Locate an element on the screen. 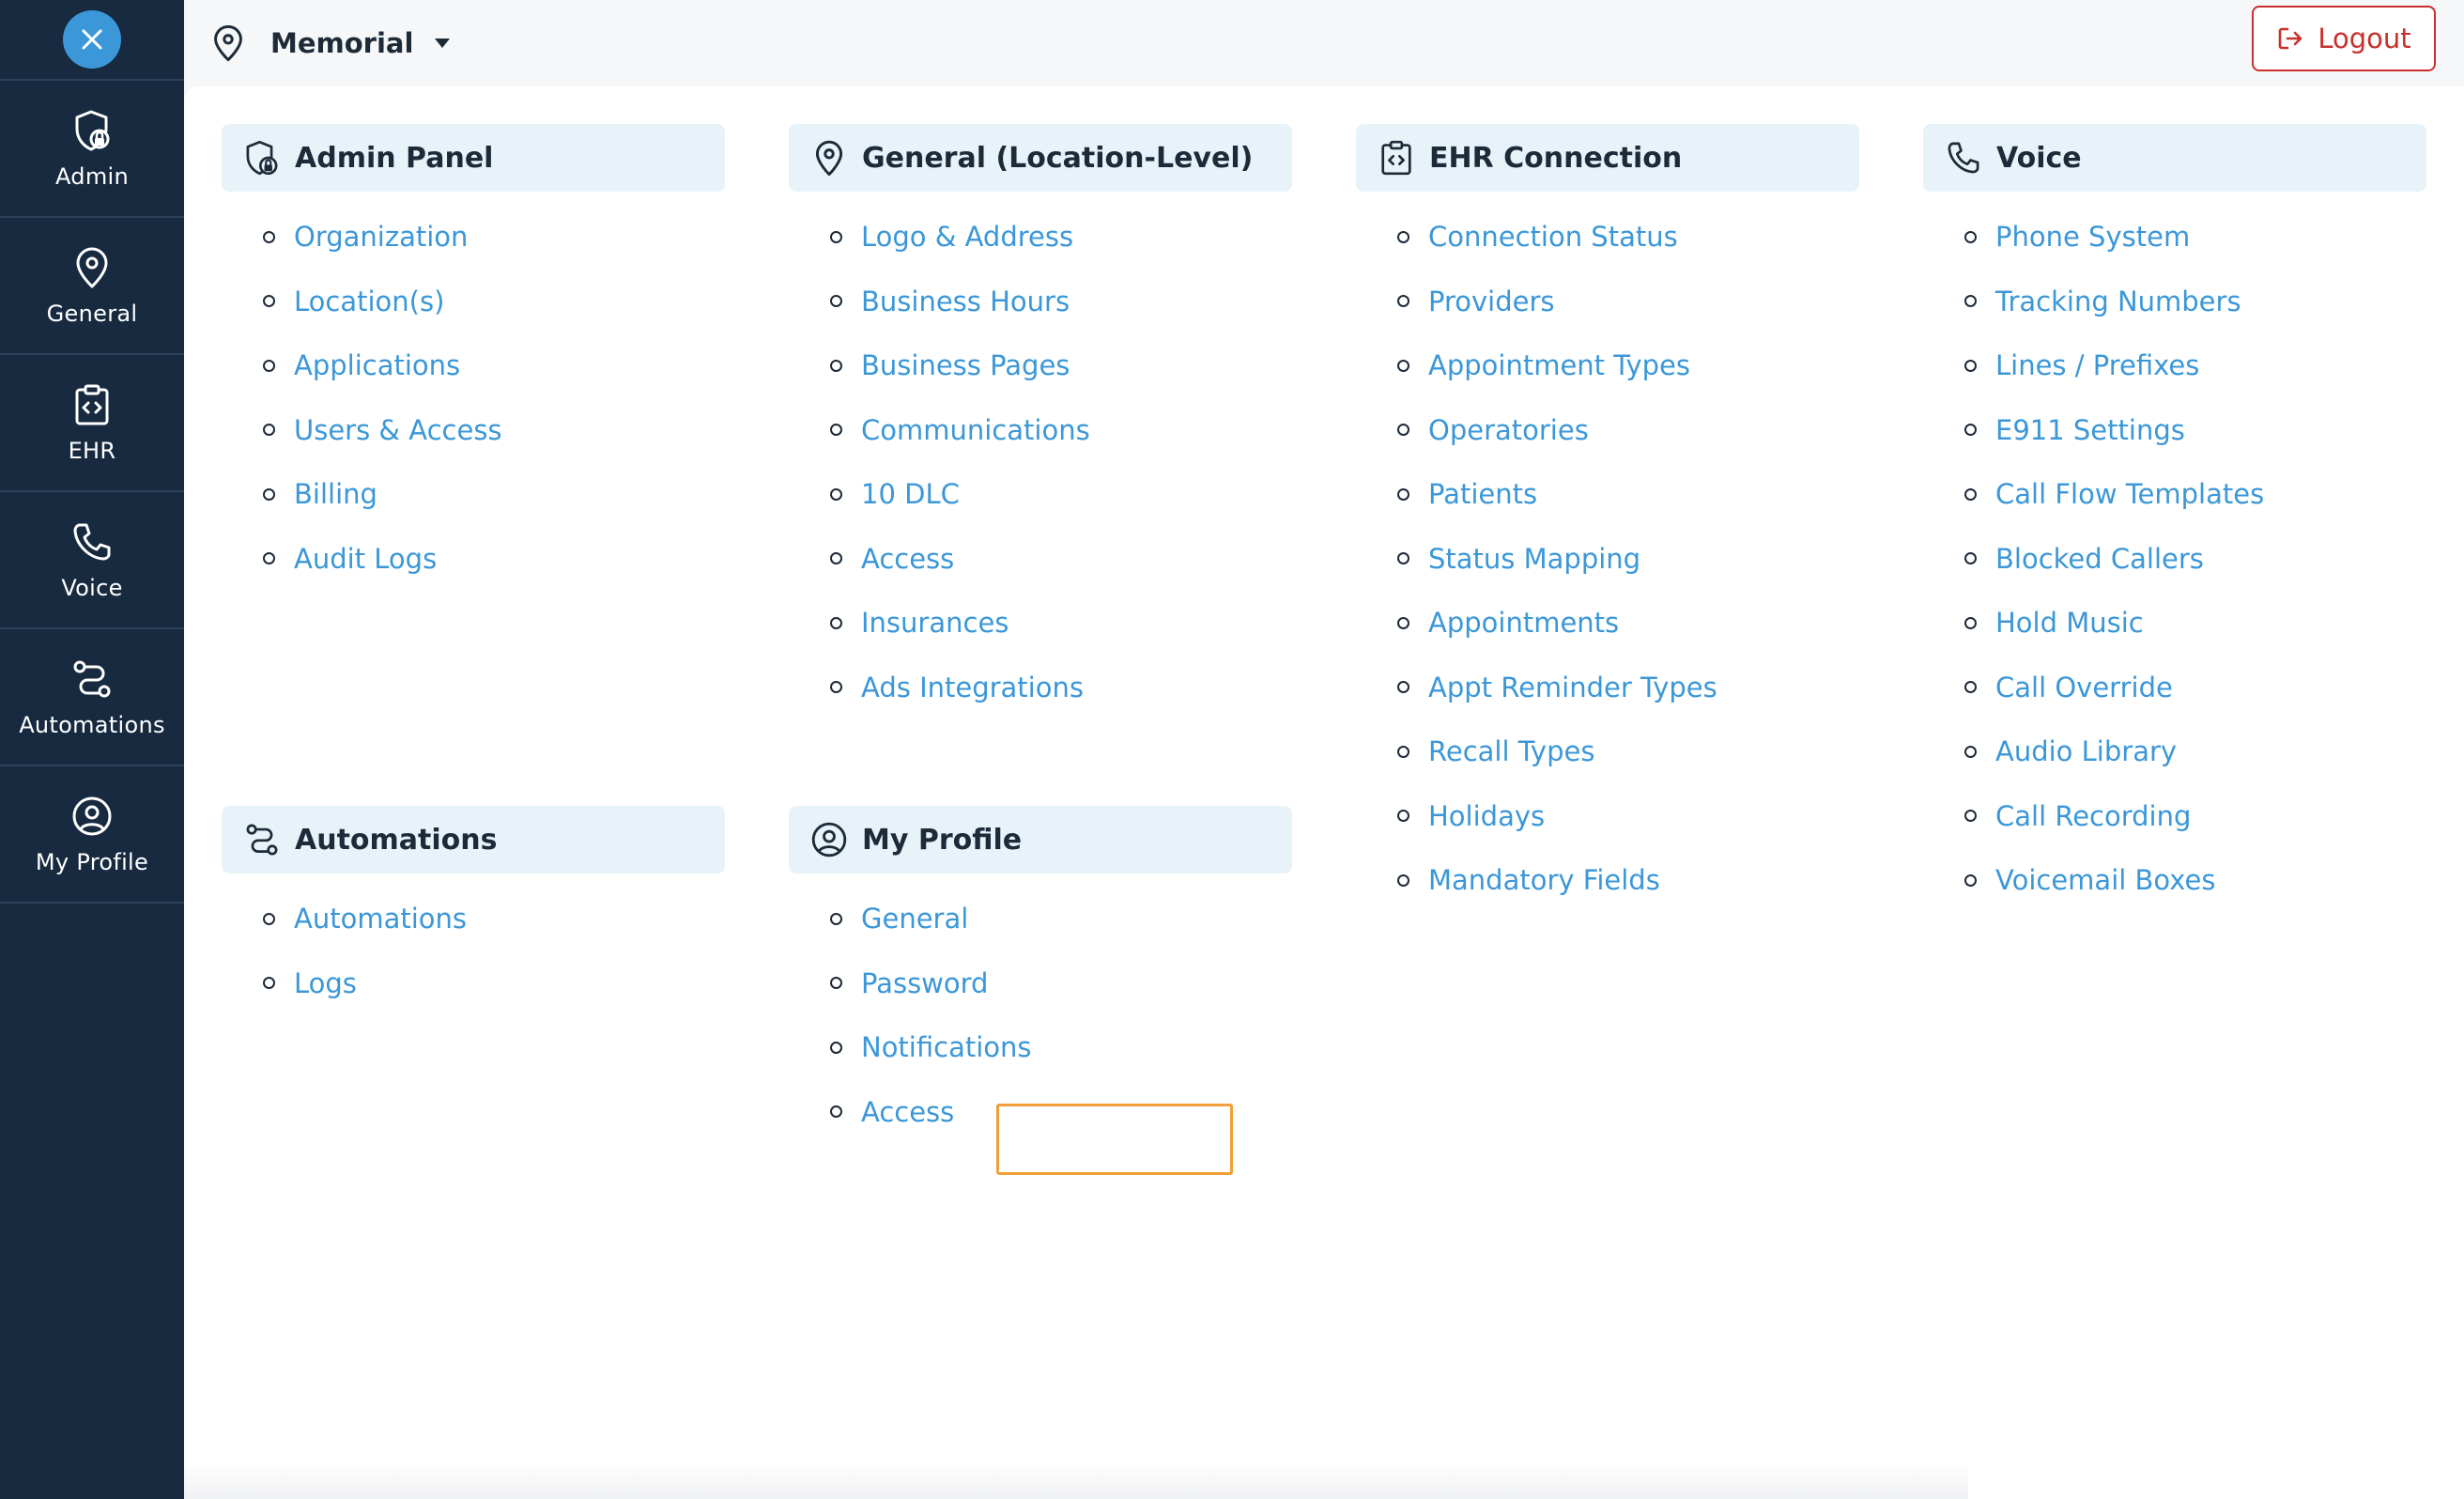  link-appointment-types: Appointment Types is located at coordinates (1559, 365).